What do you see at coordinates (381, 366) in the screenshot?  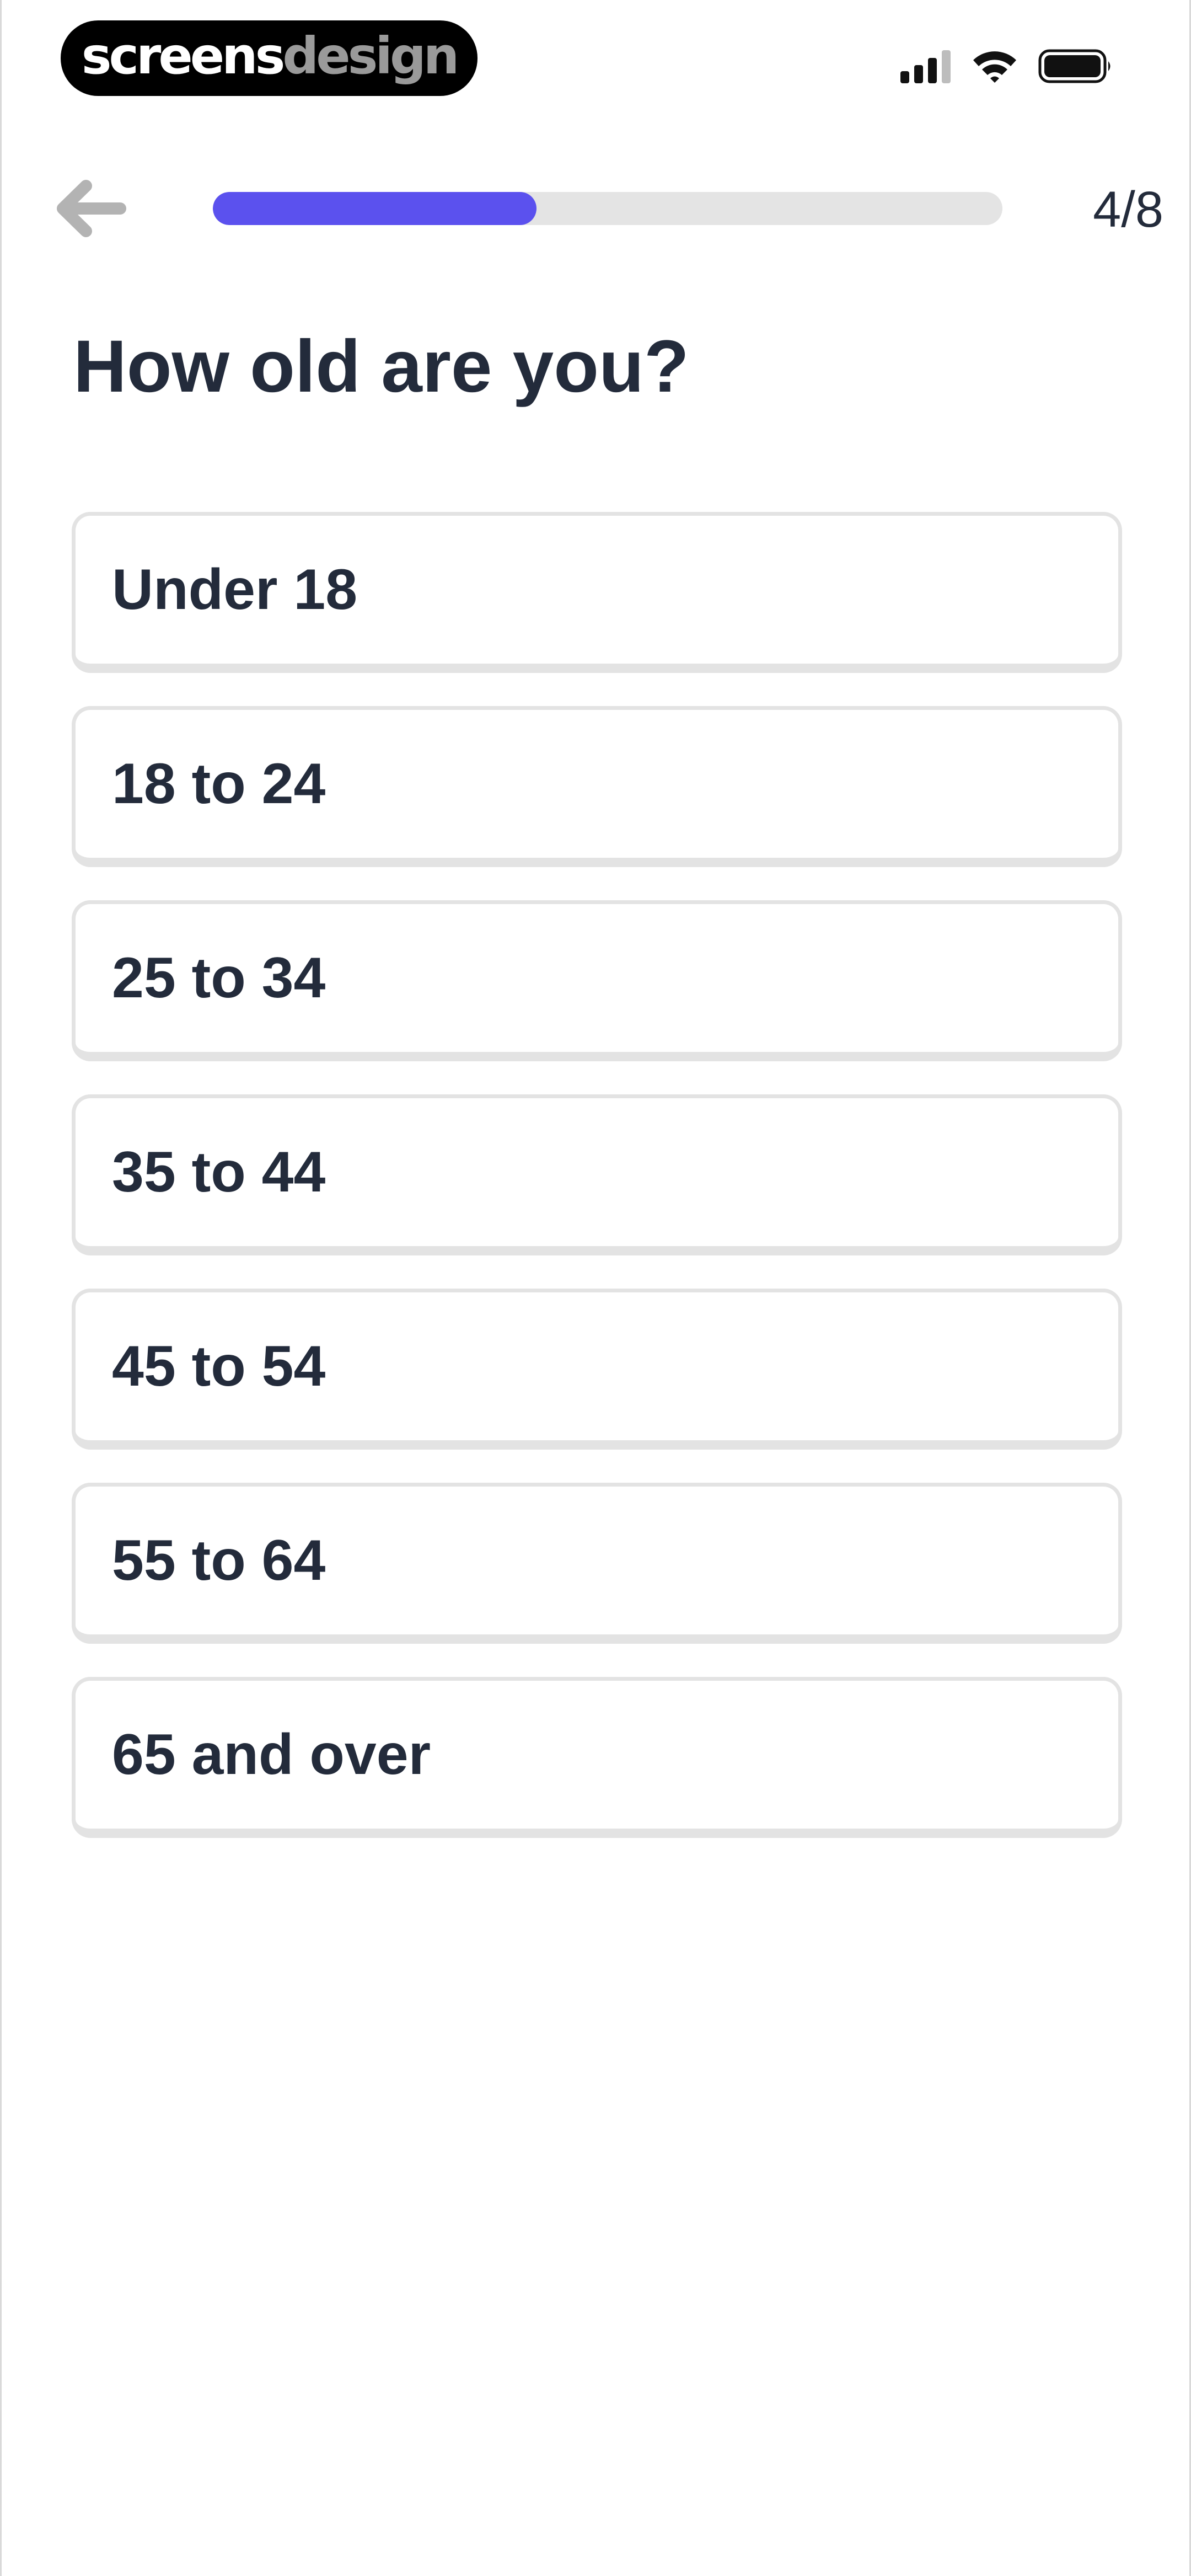 I see `page-title: How old are you?` at bounding box center [381, 366].